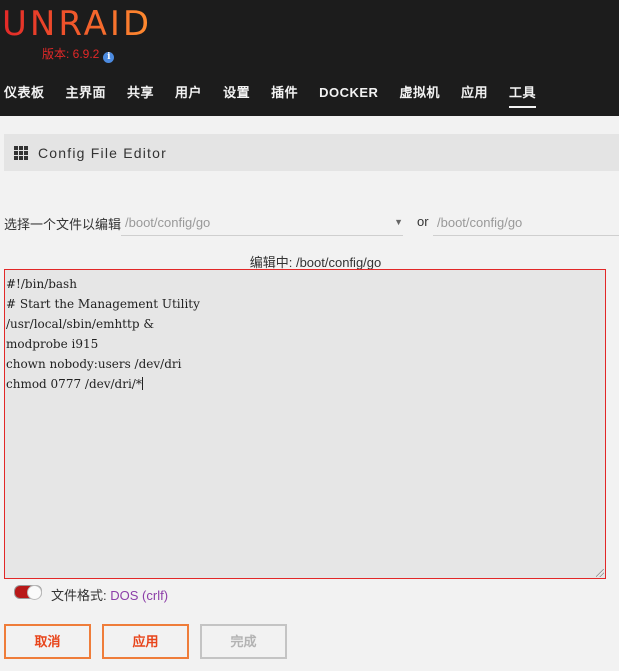  I want to click on resize-handle-icon, so click(600, 573).